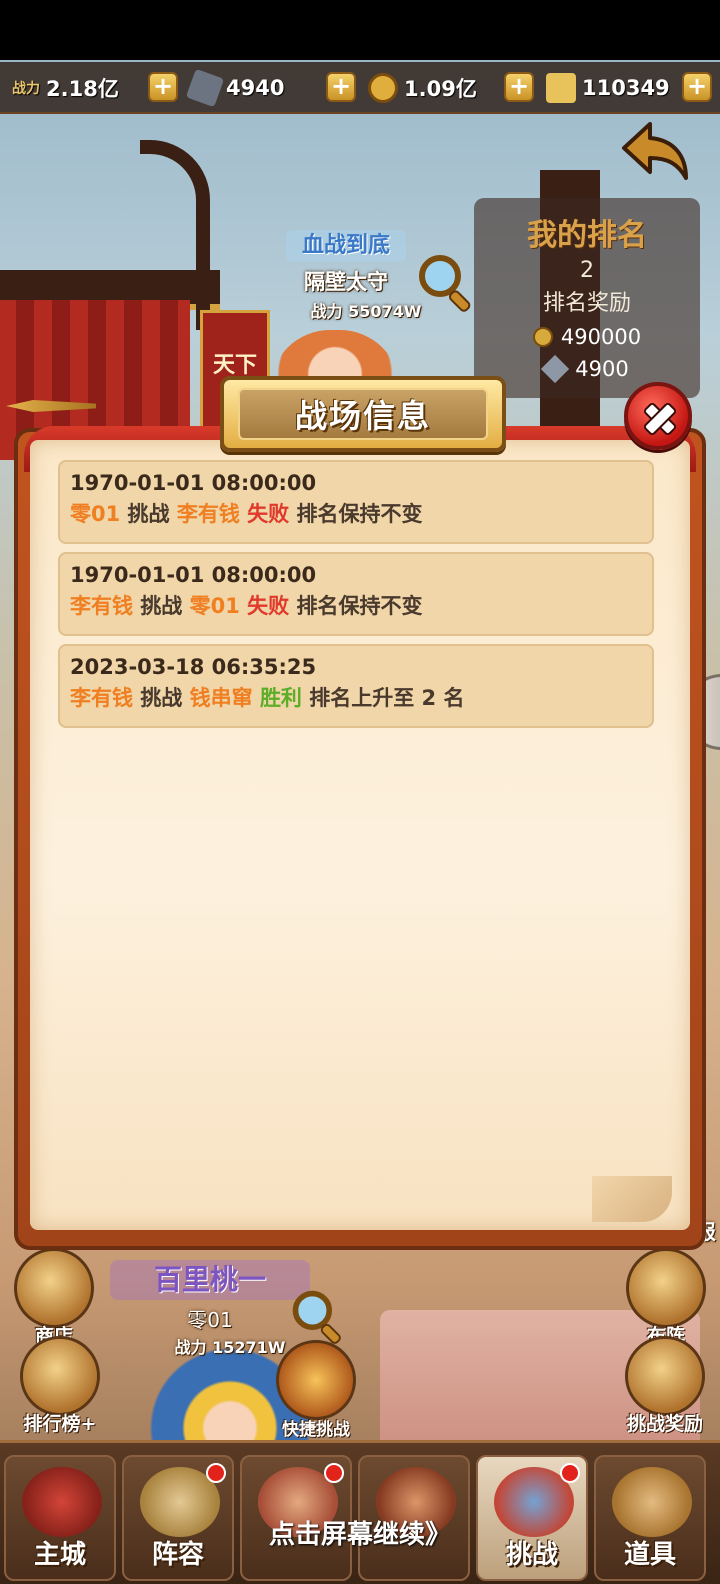 The height and width of the screenshot is (1584, 720). I want to click on player-magnifier-icon, so click(318, 1316).